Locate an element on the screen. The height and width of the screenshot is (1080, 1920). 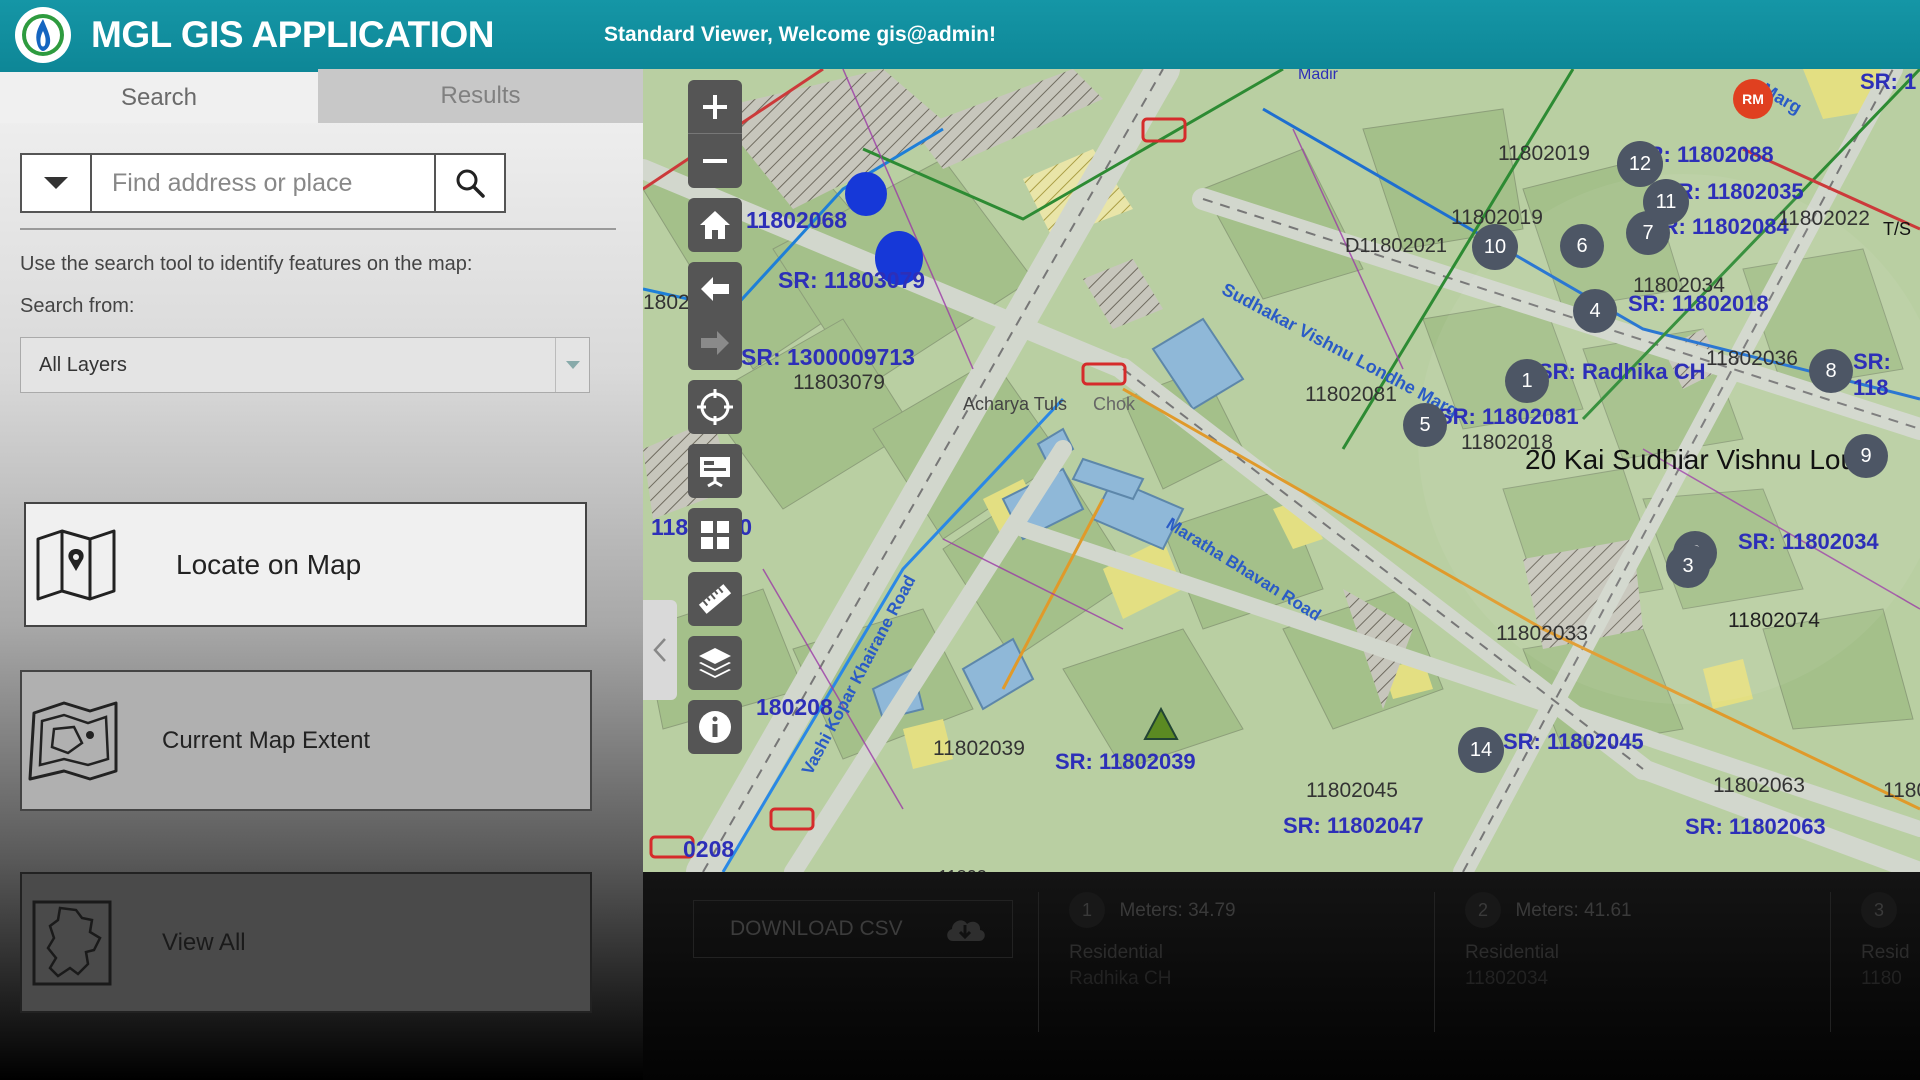
ruler-icon is located at coordinates (715, 599).